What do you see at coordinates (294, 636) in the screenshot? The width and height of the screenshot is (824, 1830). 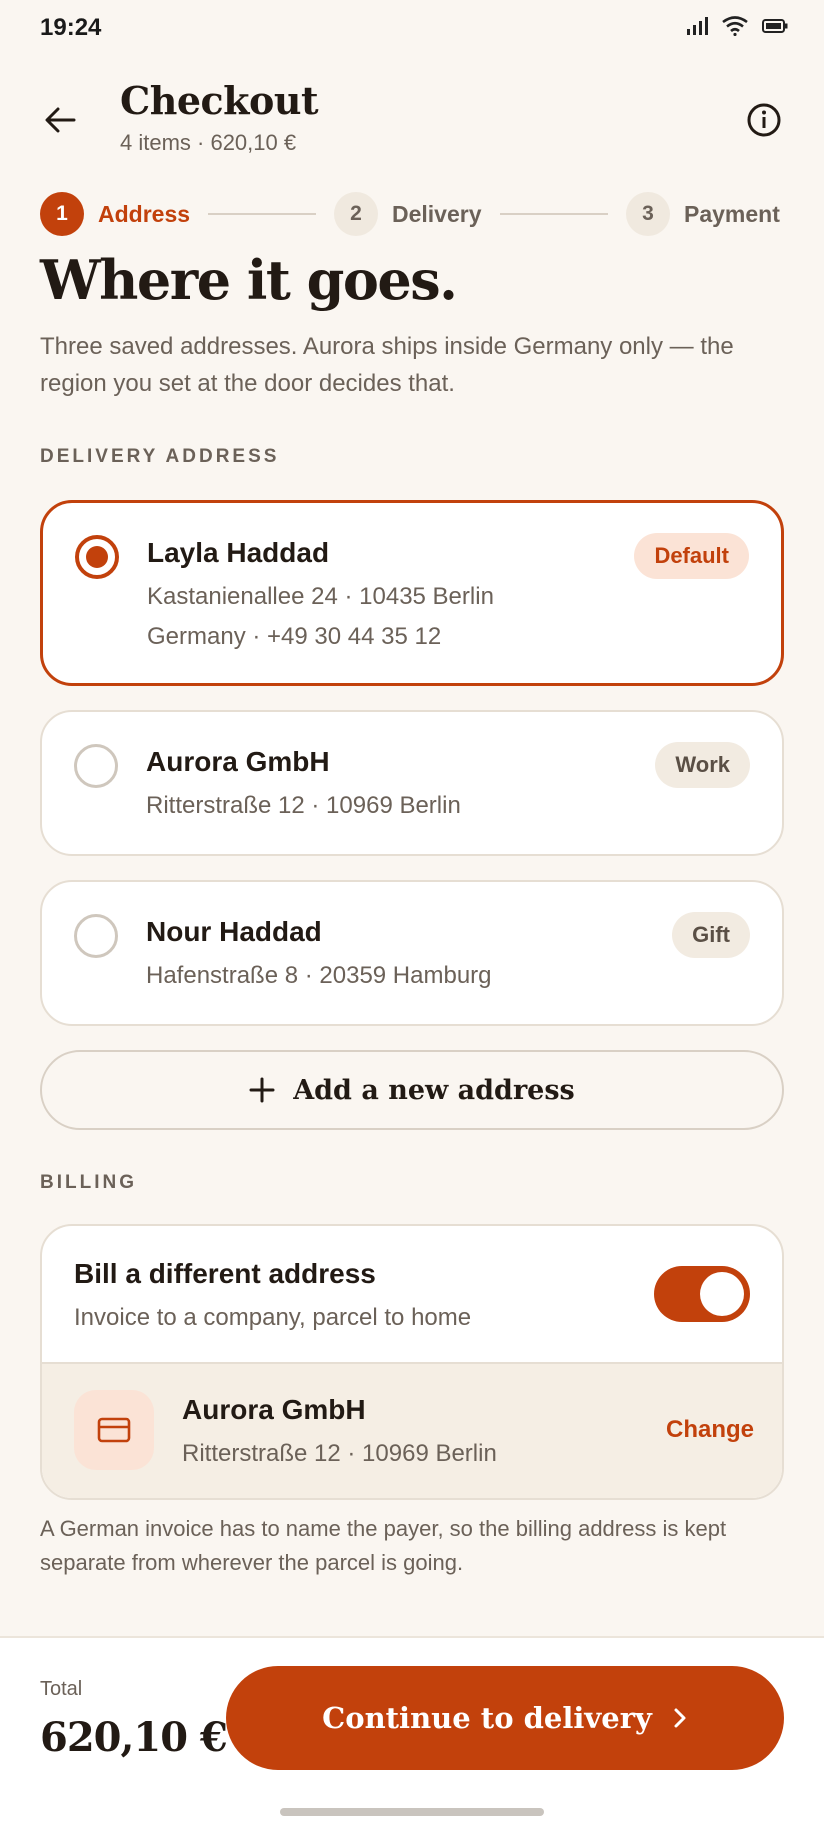 I see `address-line: Germany · +49 30 44 35 12` at bounding box center [294, 636].